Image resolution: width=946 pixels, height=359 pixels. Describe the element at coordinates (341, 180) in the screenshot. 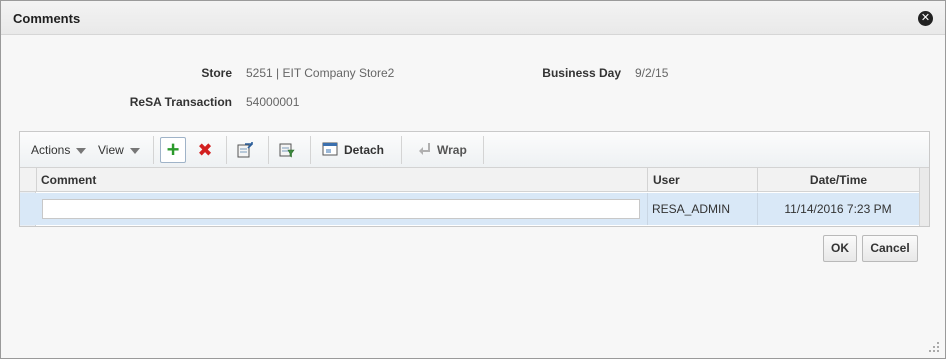

I see `column-header-comment: Comment` at that location.